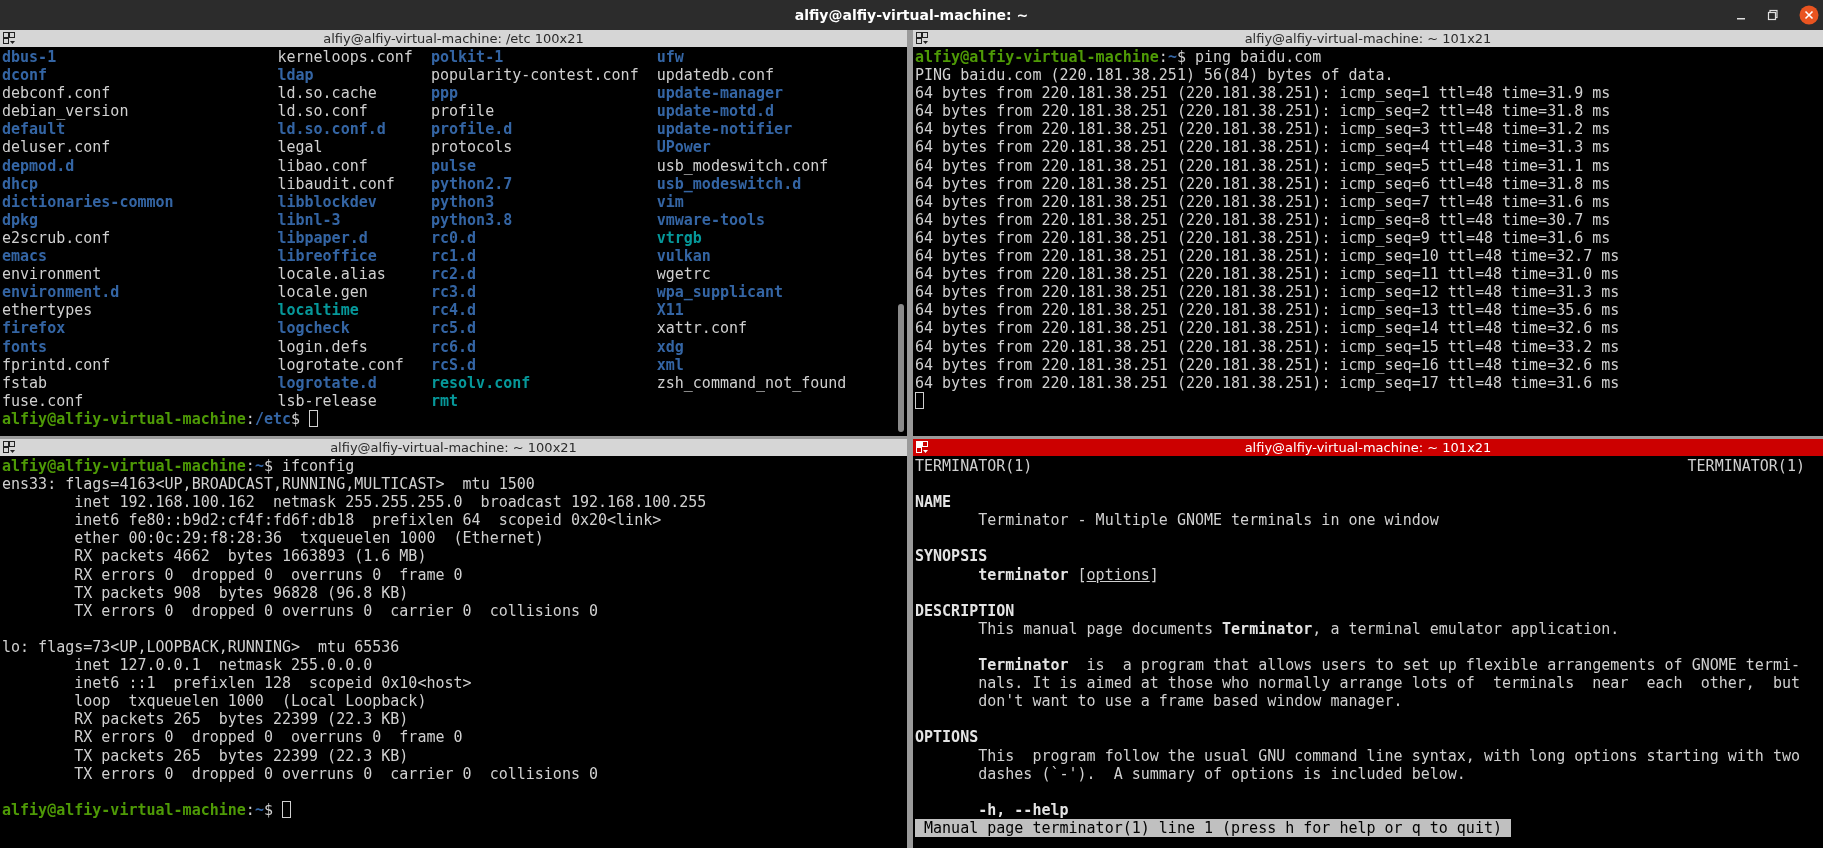  I want to click on file-name: xattr.conf, so click(702, 328).